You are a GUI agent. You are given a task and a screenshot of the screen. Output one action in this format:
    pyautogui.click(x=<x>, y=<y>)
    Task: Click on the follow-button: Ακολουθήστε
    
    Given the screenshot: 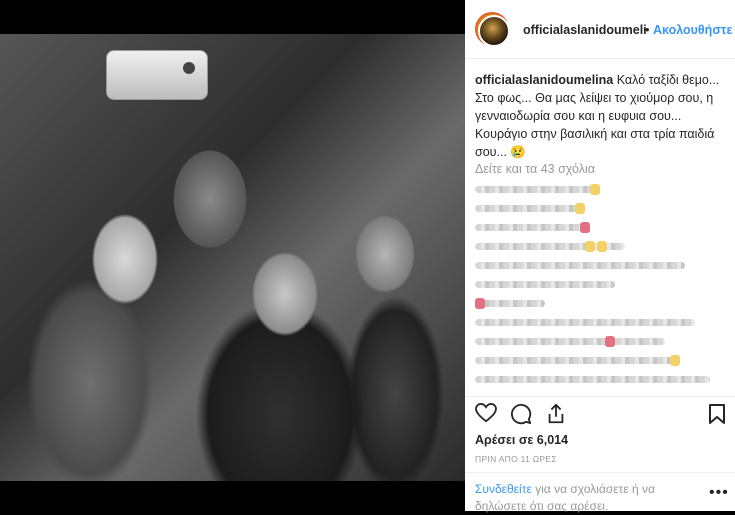 What is the action you would take?
    pyautogui.click(x=694, y=30)
    